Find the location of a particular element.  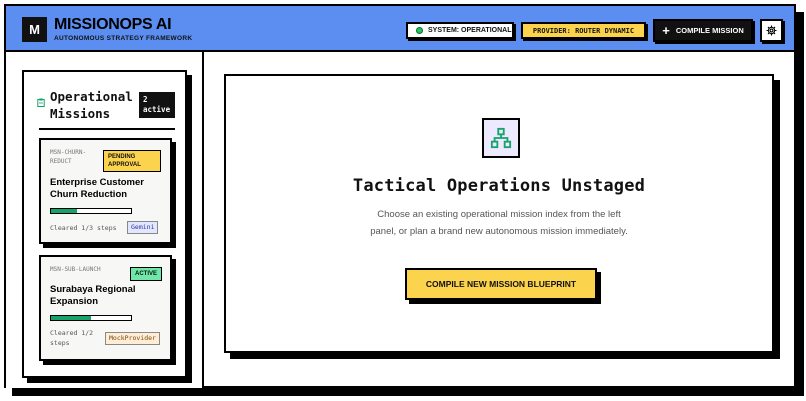

panel-title: Operational Missions is located at coordinates (91, 105).